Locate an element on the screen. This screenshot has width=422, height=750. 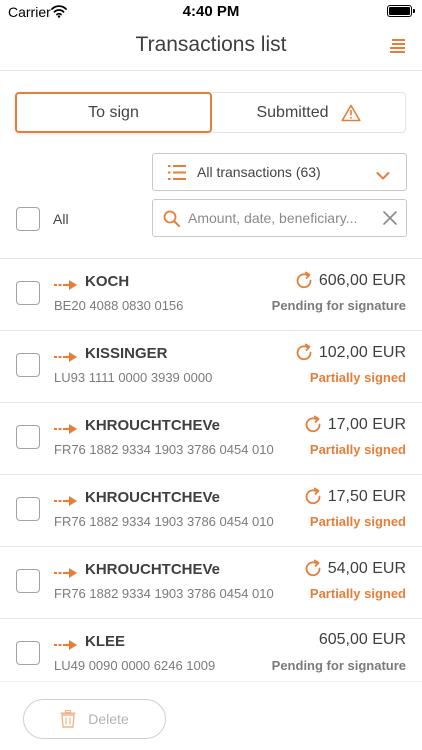
tab-to-sign-label: To sign is located at coordinates (113, 112).